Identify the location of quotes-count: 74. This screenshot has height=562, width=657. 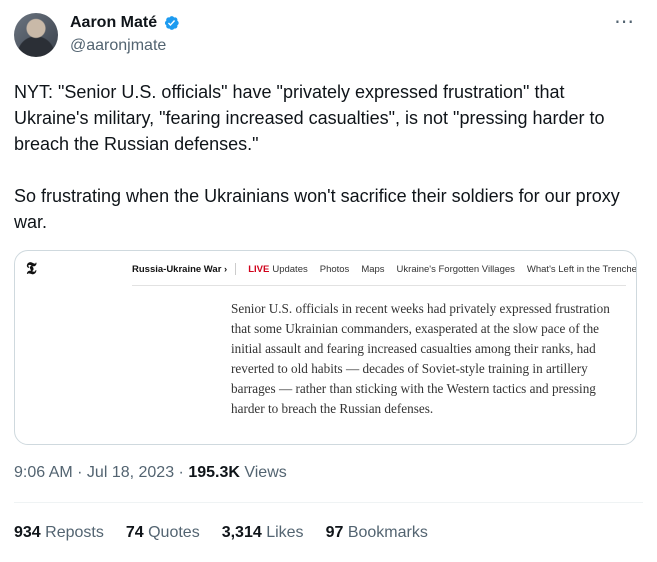
(134, 532).